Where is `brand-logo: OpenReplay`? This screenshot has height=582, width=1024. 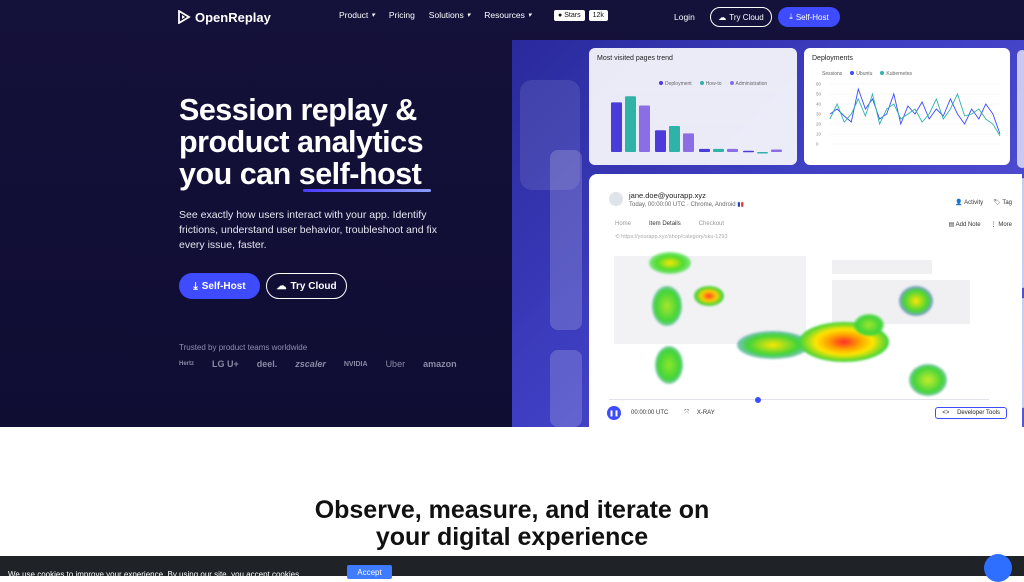
brand-logo: OpenReplay is located at coordinates (224, 17).